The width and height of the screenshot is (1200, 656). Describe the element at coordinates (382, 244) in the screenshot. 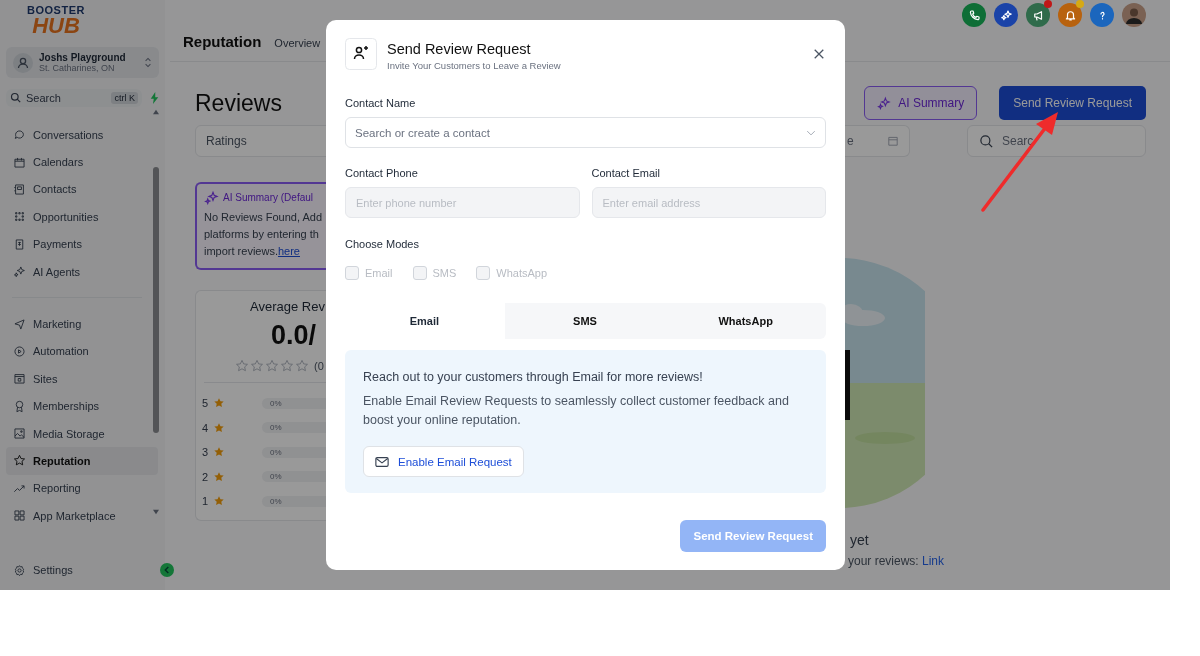

I see `field-label: Choose Modes` at that location.